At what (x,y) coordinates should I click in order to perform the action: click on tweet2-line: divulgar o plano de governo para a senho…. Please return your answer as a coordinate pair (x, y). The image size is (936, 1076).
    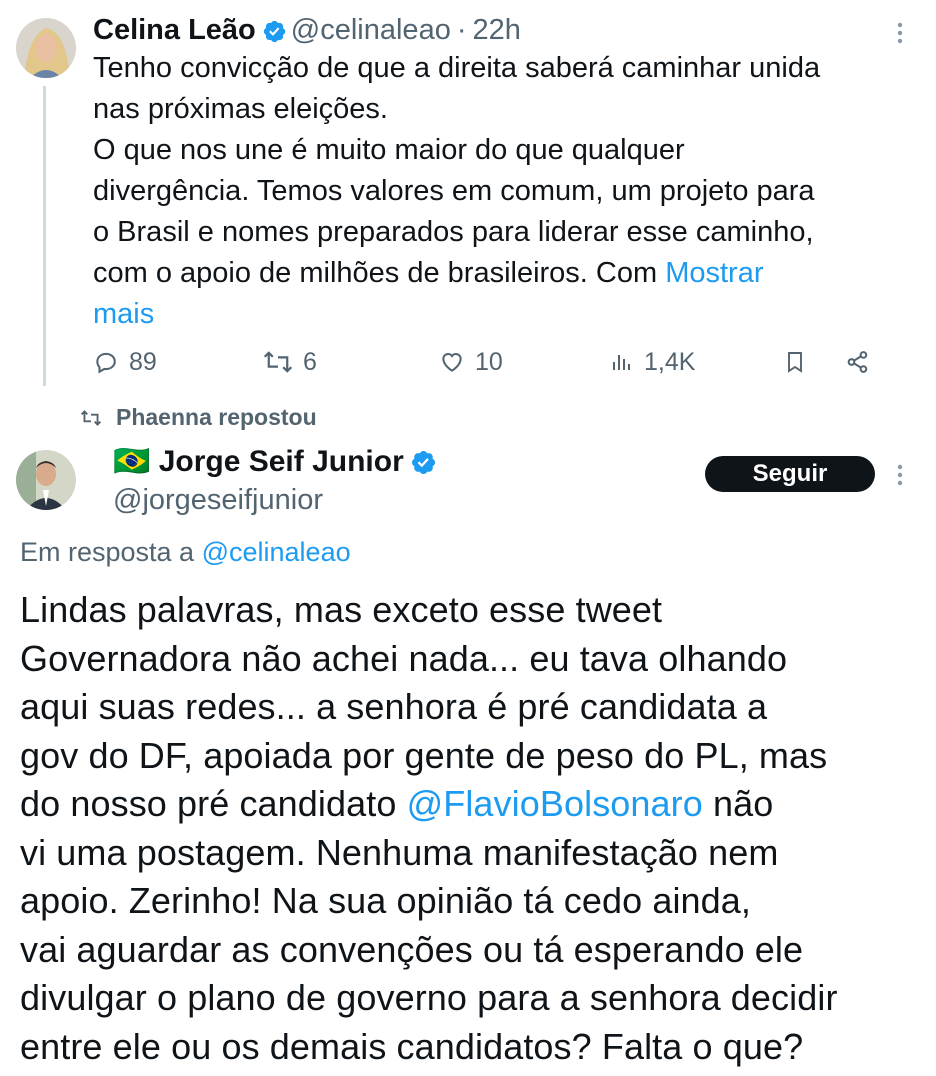
    Looking at the image, I should click on (429, 997).